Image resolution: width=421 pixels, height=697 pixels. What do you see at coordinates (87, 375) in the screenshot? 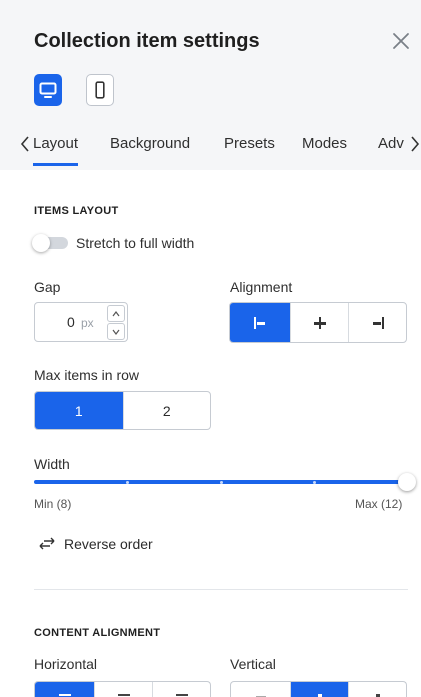
I see `max-items-label: Max items in row` at bounding box center [87, 375].